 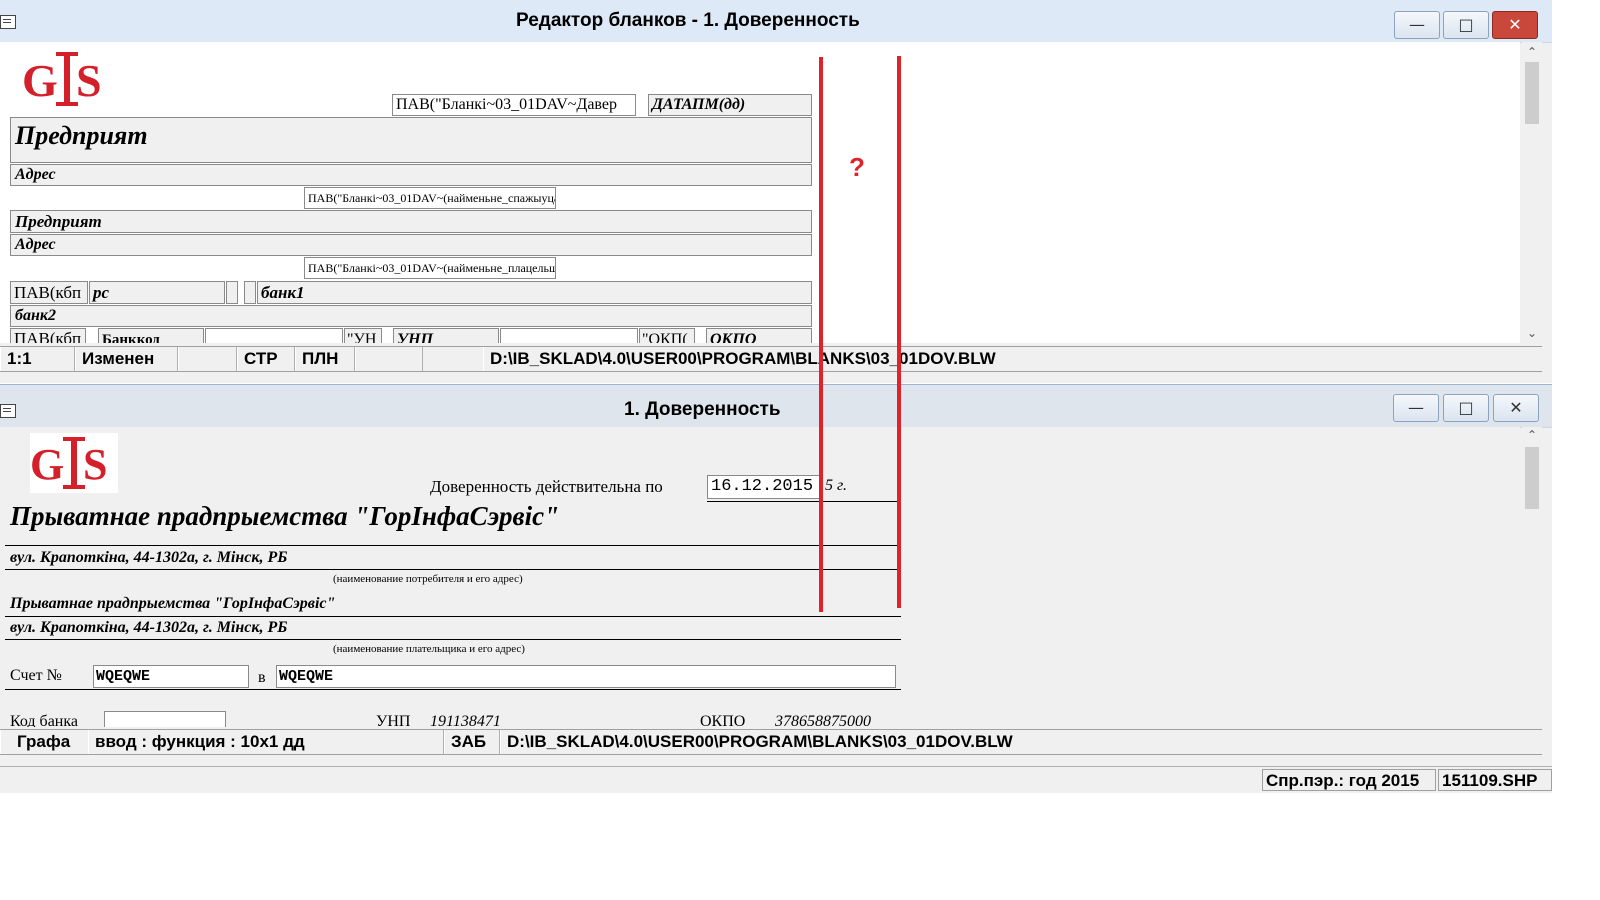 I want to click on payer-caption: (наименование плательщика и его адрес), so click(x=429, y=649).